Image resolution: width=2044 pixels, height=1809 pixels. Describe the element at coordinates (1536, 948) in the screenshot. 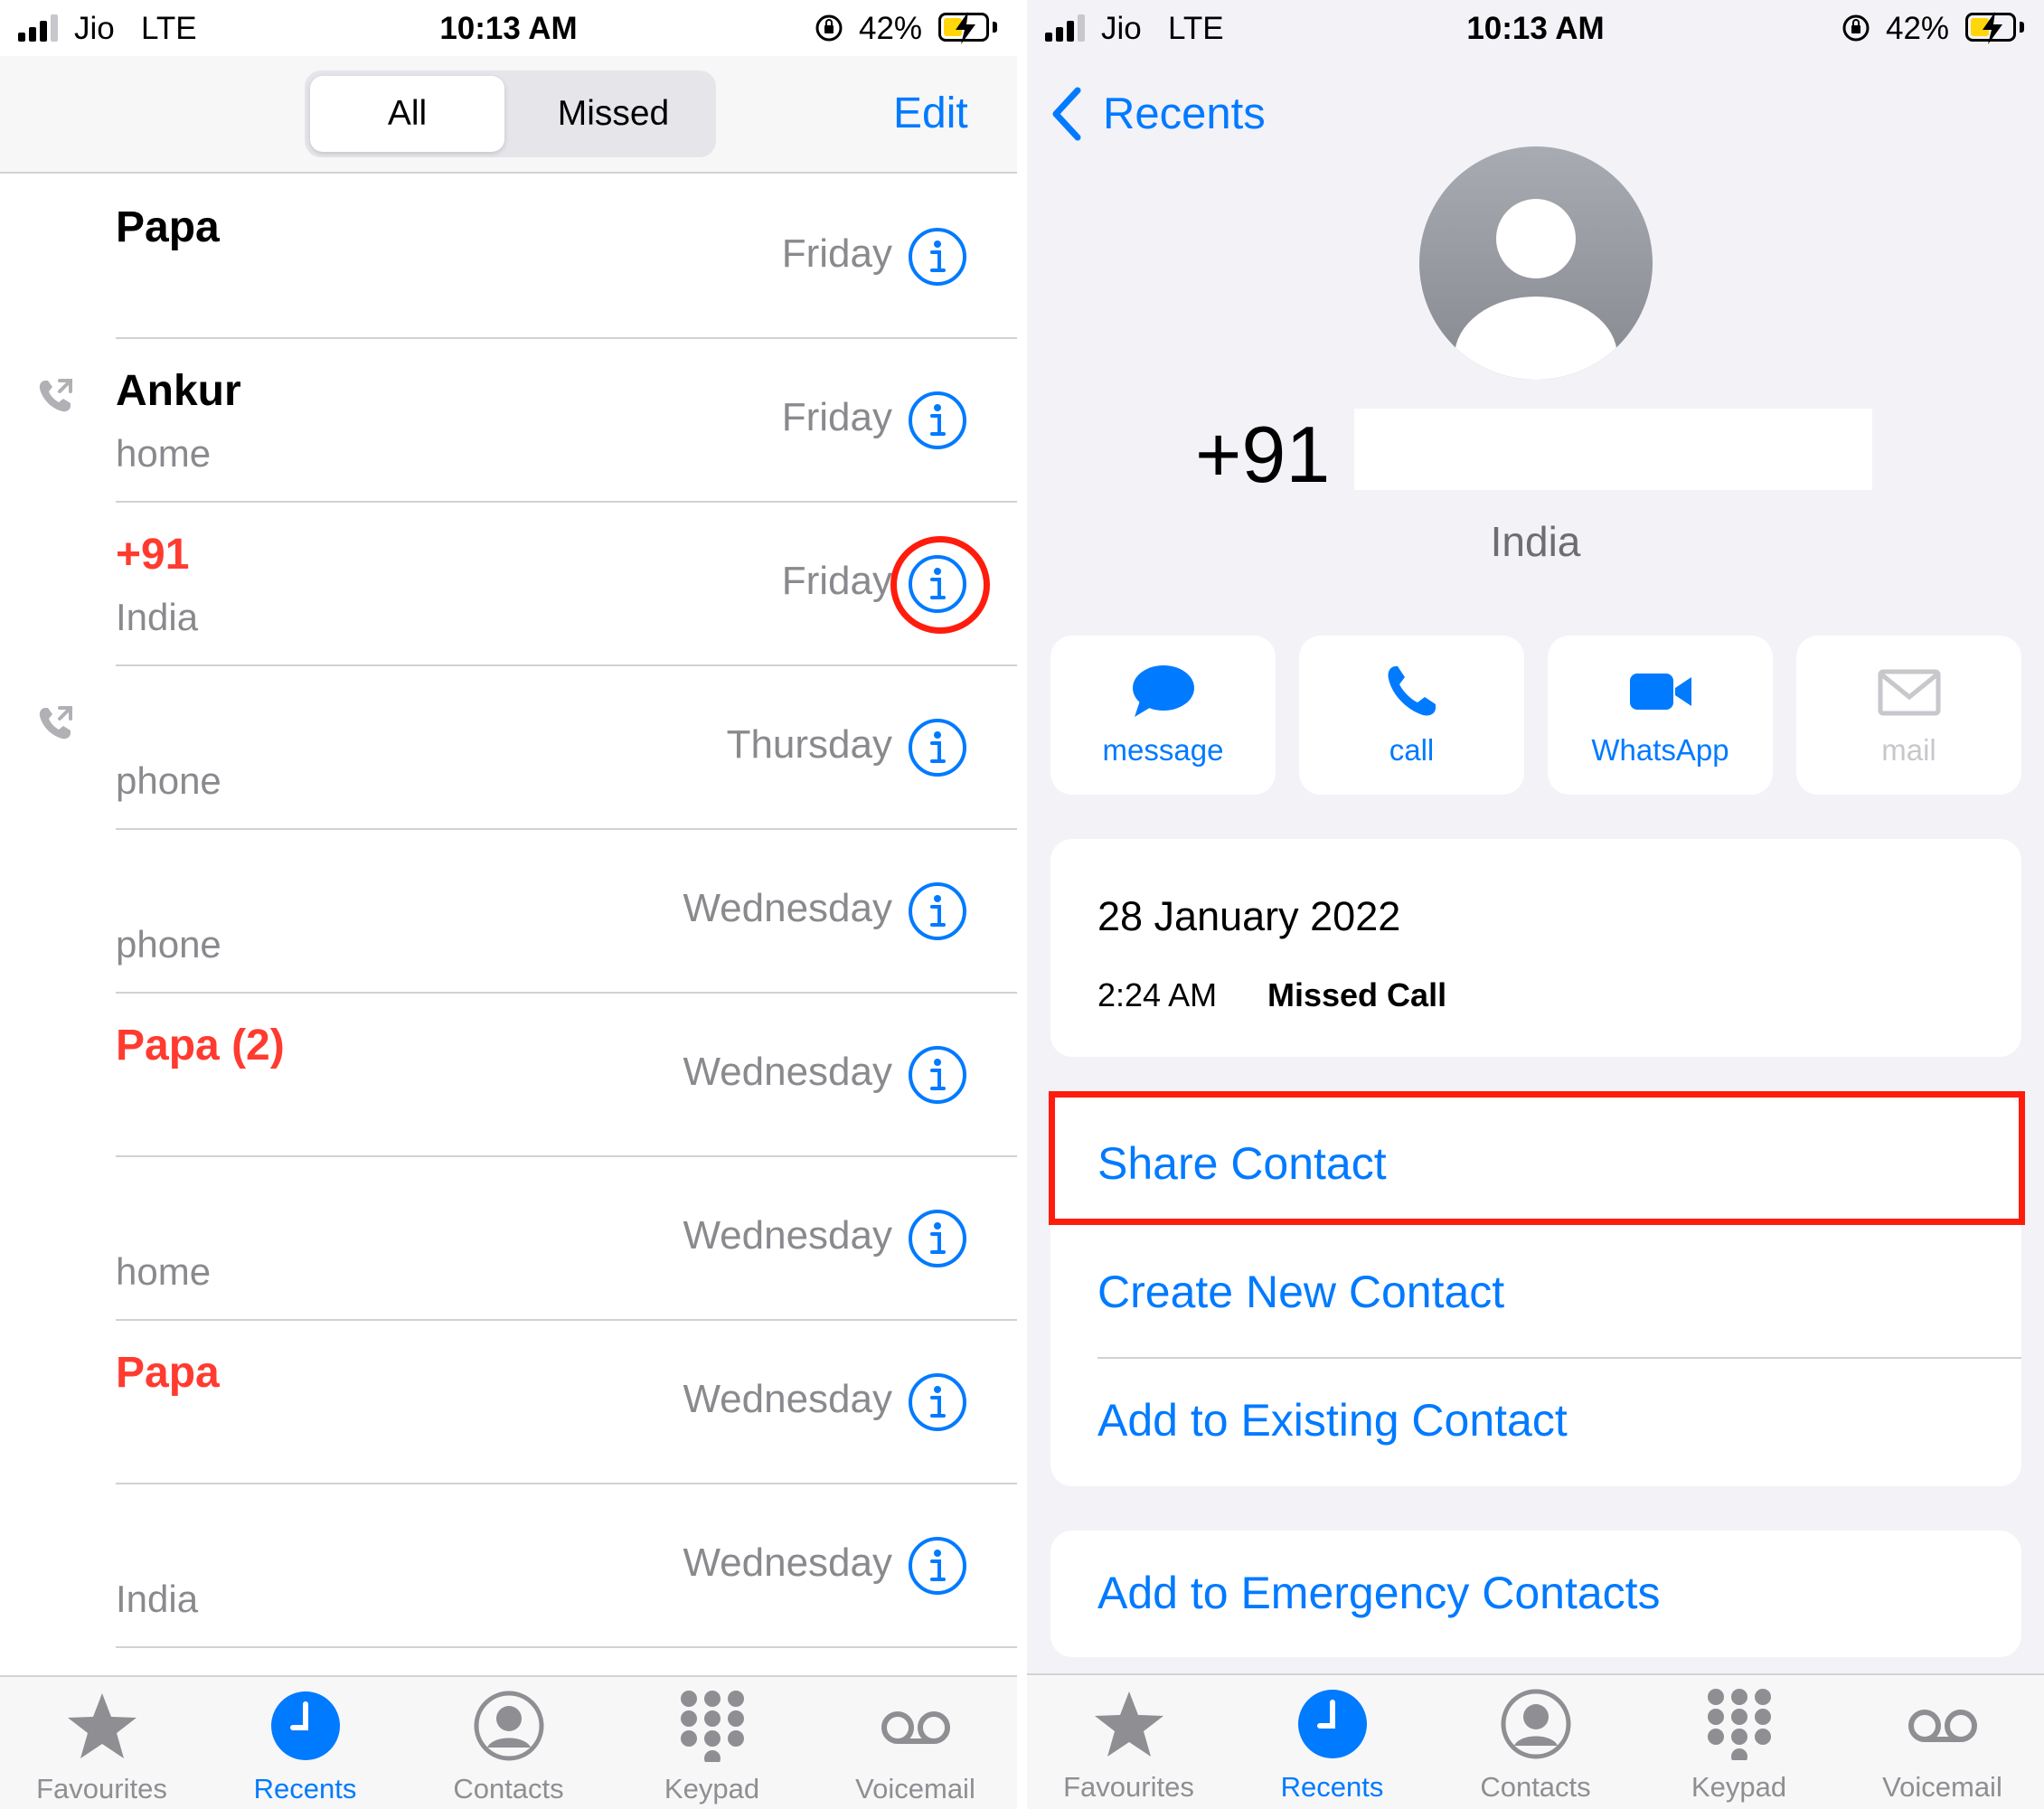

I see `call-log-card: 28 January 2022 2:24 AM Missed Call` at that location.